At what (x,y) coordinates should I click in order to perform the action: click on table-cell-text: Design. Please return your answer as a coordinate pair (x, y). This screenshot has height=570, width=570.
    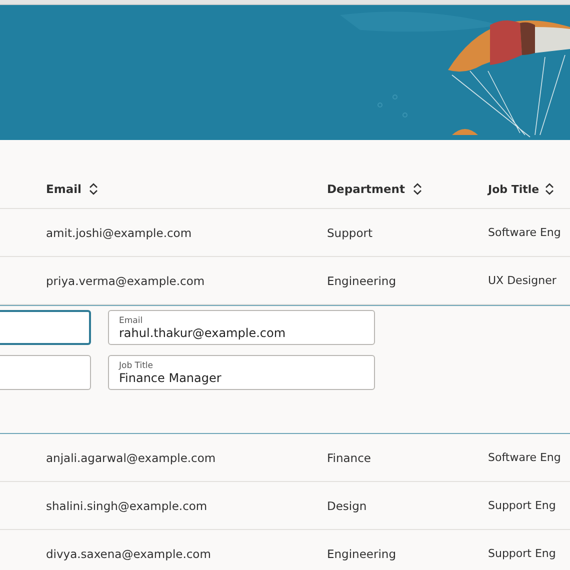
    Looking at the image, I should click on (347, 505).